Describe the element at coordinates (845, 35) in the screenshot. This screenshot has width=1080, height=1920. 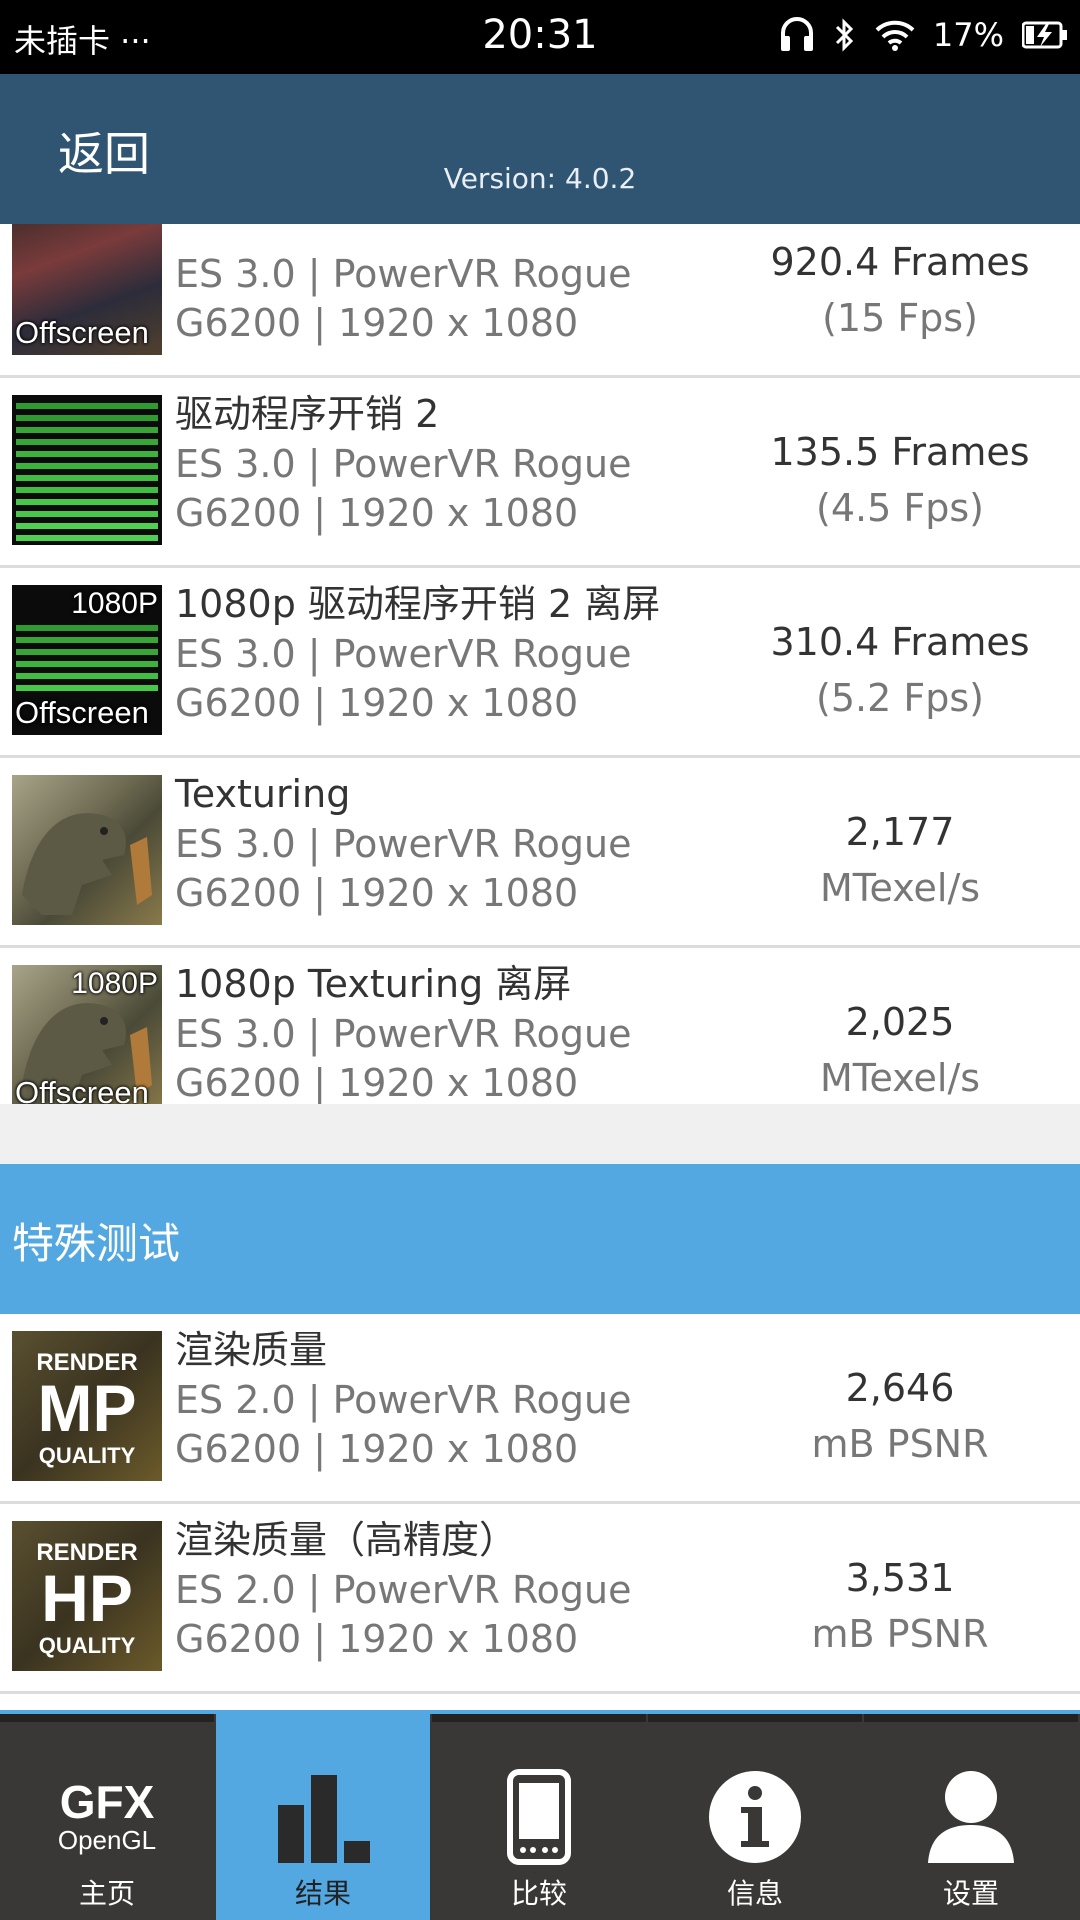
I see `bluetooth-icon` at that location.